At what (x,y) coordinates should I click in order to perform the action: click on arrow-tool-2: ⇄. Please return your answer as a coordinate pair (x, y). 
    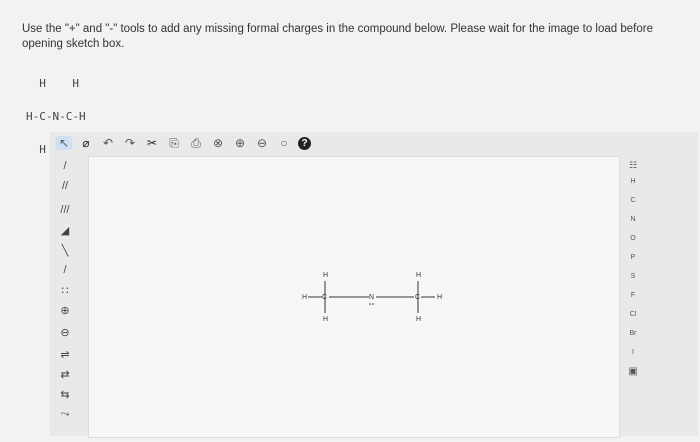
    Looking at the image, I should click on (65, 374).